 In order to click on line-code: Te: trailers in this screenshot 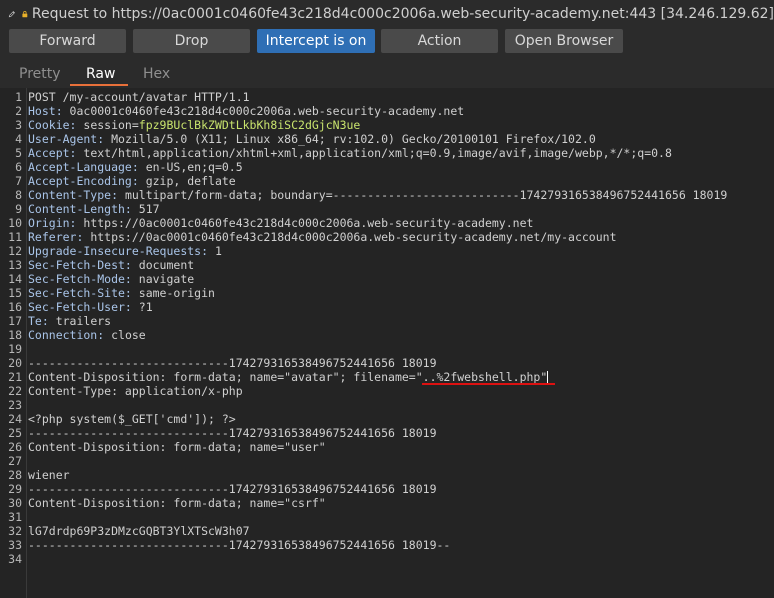, I will do `click(69, 321)`.